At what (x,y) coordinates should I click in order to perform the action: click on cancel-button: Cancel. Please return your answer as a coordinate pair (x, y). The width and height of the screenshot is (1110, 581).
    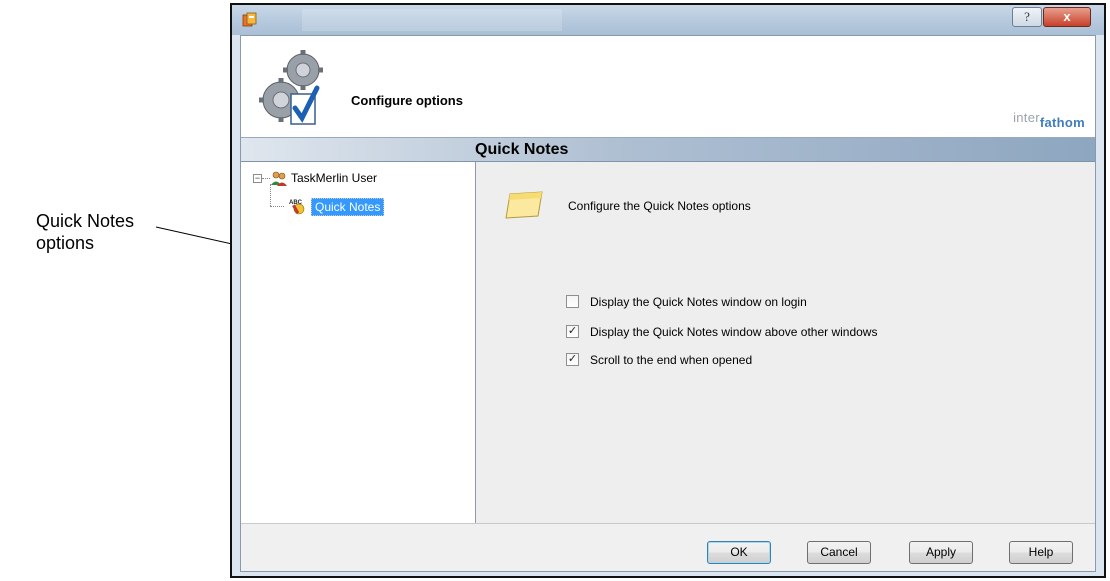
    Looking at the image, I should click on (839, 552).